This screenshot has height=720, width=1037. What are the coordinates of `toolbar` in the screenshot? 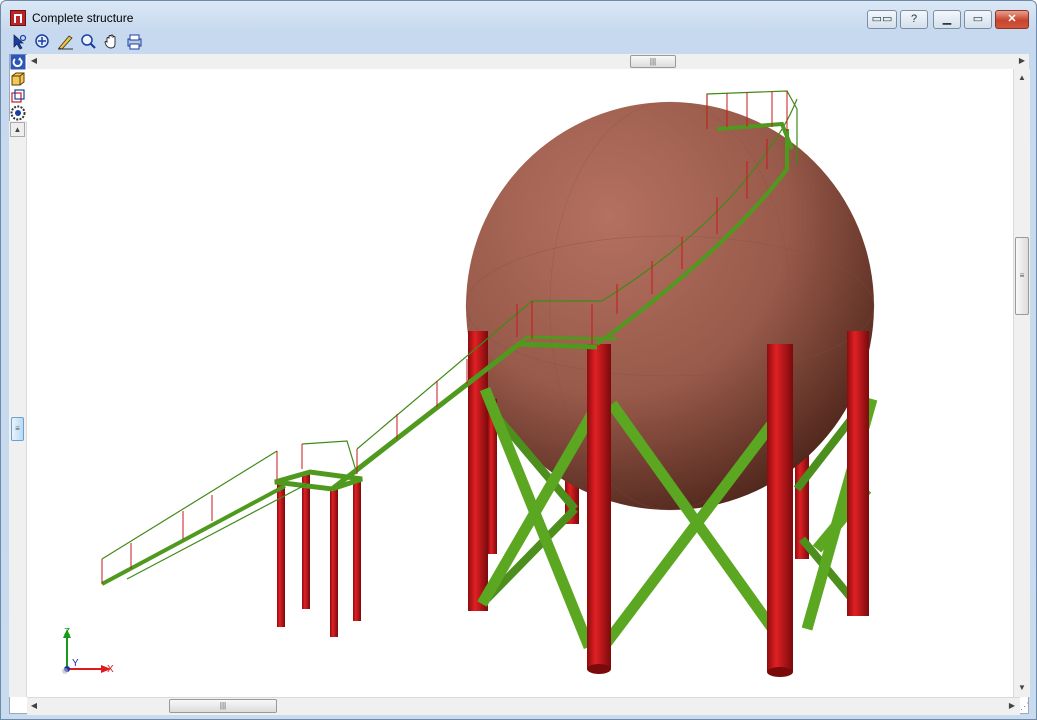 It's located at (518, 42).